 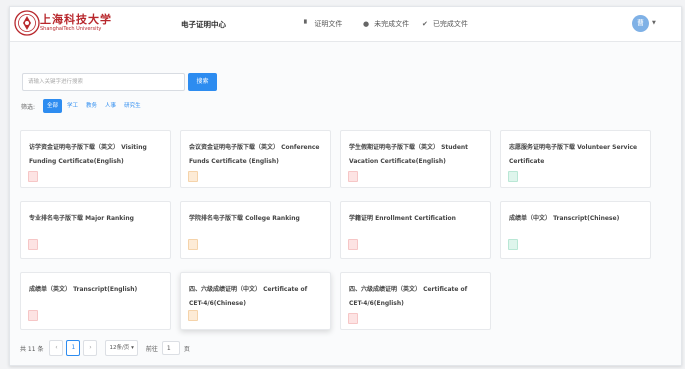 I want to click on prev-page-button: ‹, so click(x=56, y=348).